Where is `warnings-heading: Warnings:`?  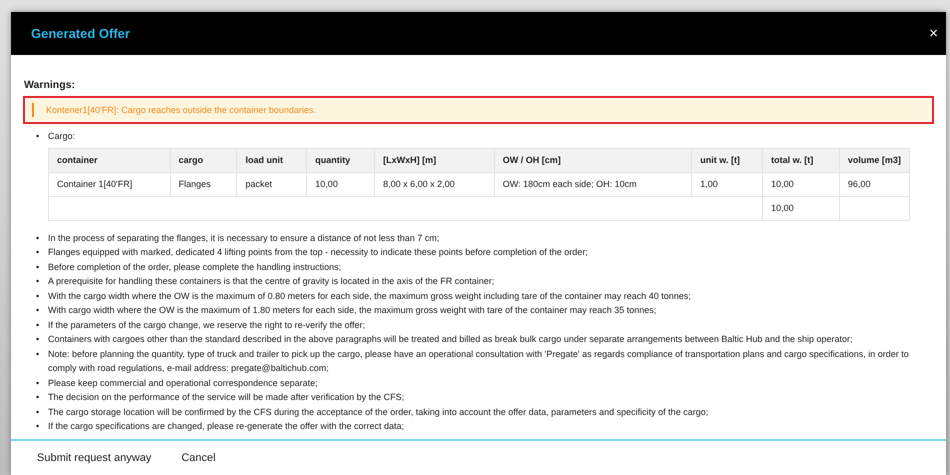 warnings-heading: Warnings: is located at coordinates (50, 85).